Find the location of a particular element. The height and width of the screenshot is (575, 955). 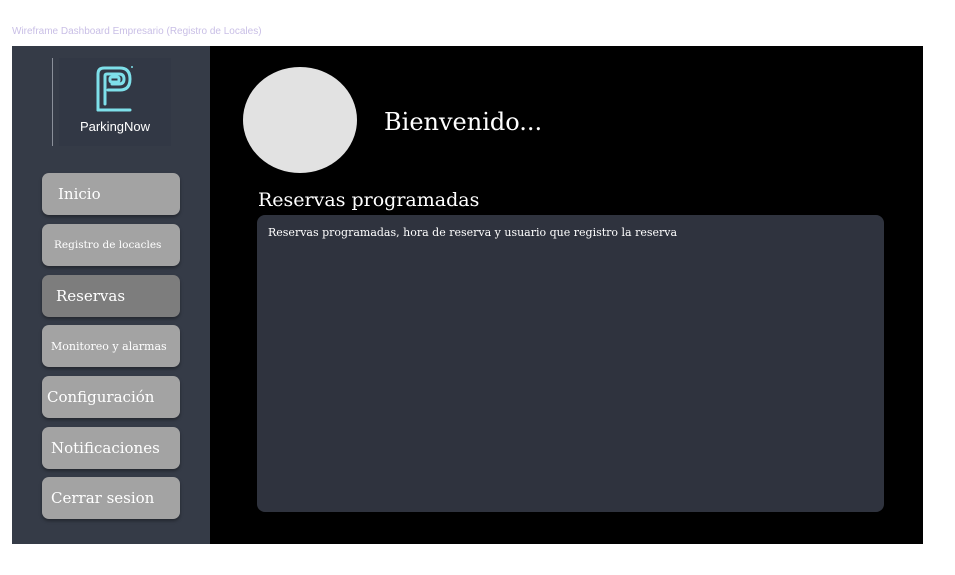

sidebar-item-notificaciones: Notificaciones is located at coordinates (111, 448).